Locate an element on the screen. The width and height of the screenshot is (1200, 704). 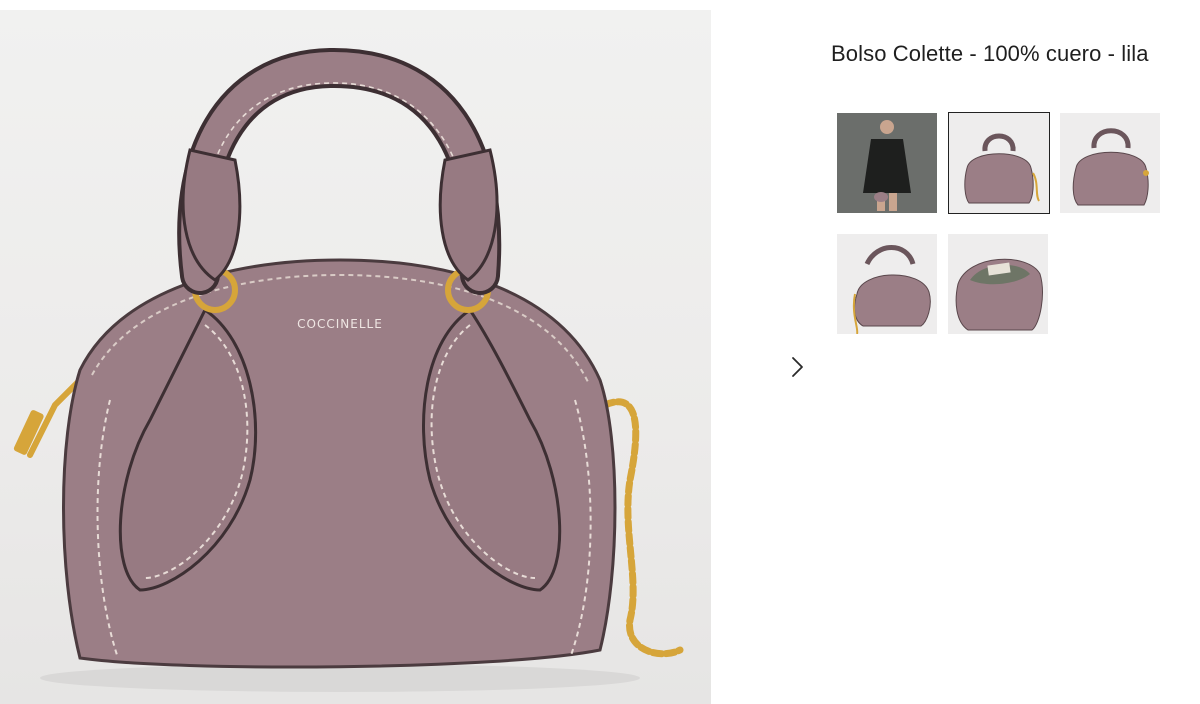
chevron-right-icon is located at coordinates (797, 367).